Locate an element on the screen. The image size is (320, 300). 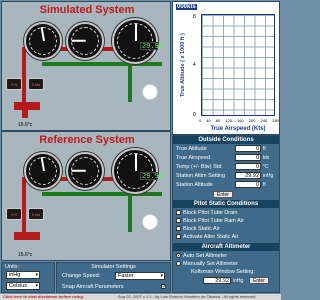
graph-xtick: 280 is located at coordinates (275, 120).